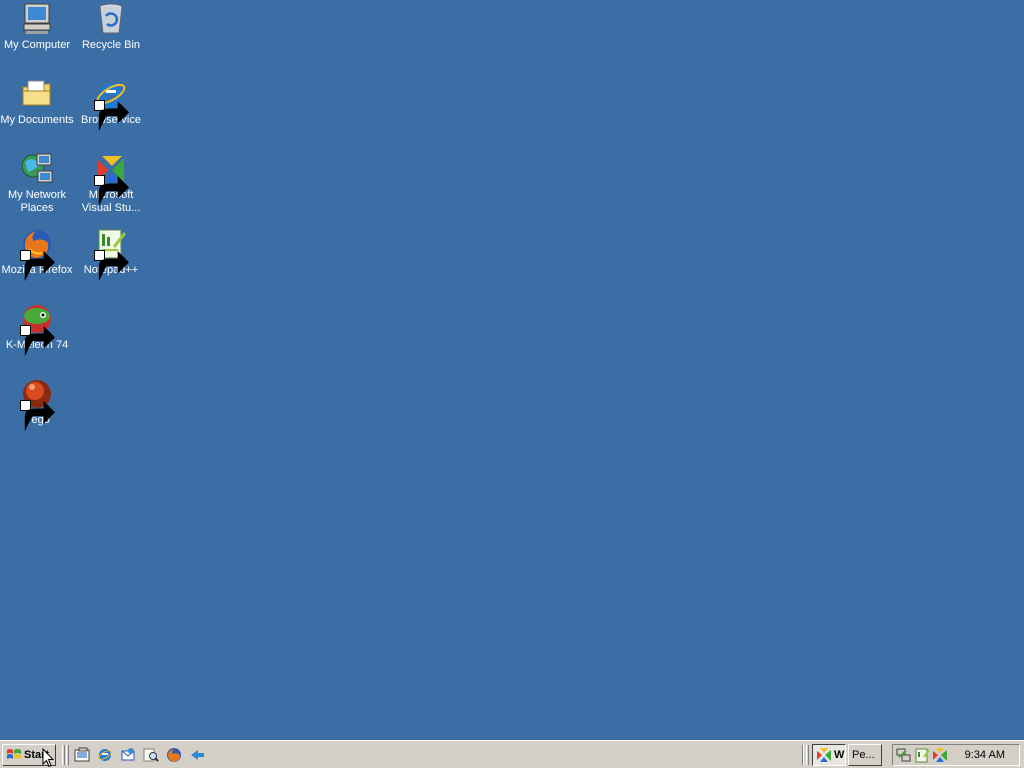  What do you see at coordinates (37, 120) in the screenshot?
I see `icon-label: My Documents` at bounding box center [37, 120].